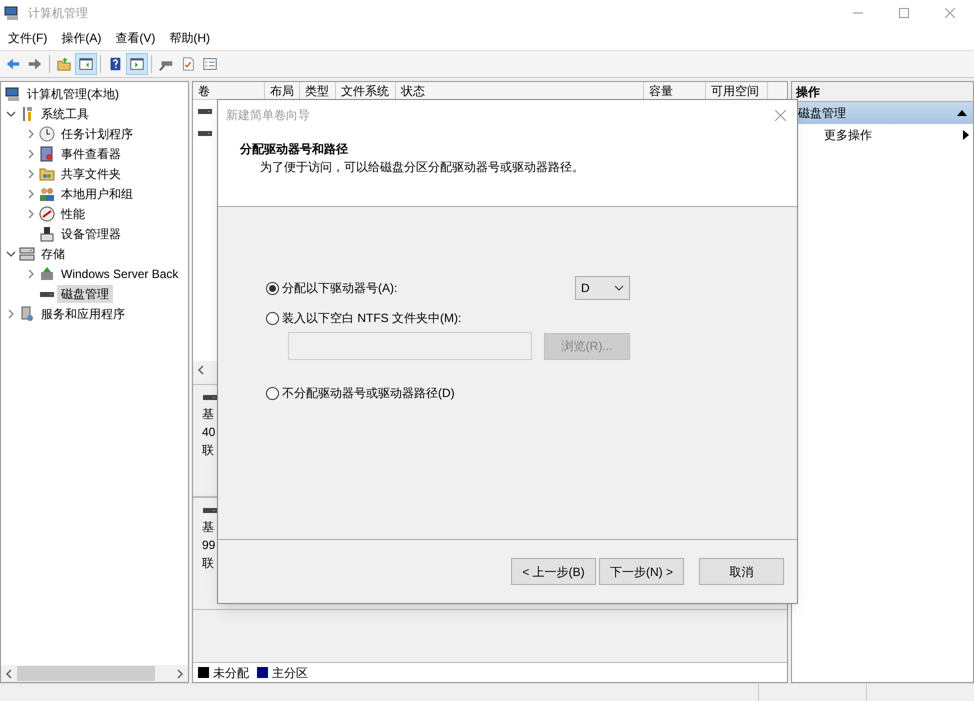  I want to click on tree-item: 共享文件夹, so click(91, 174).